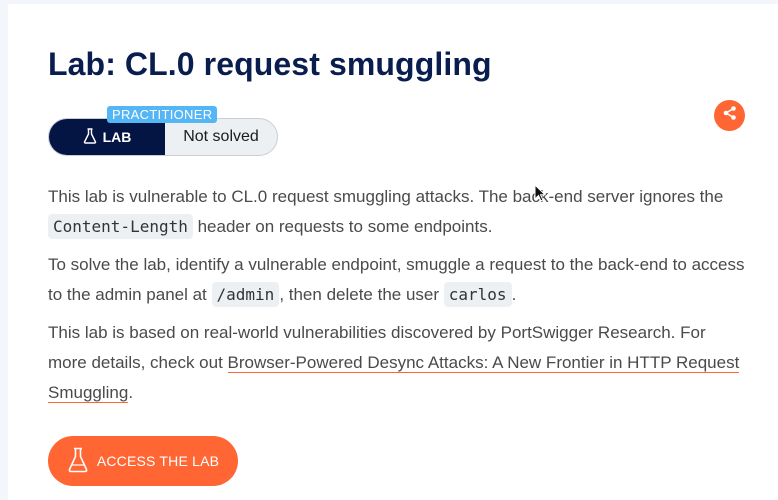 The height and width of the screenshot is (500, 778). I want to click on cursor-icon, so click(540, 195).